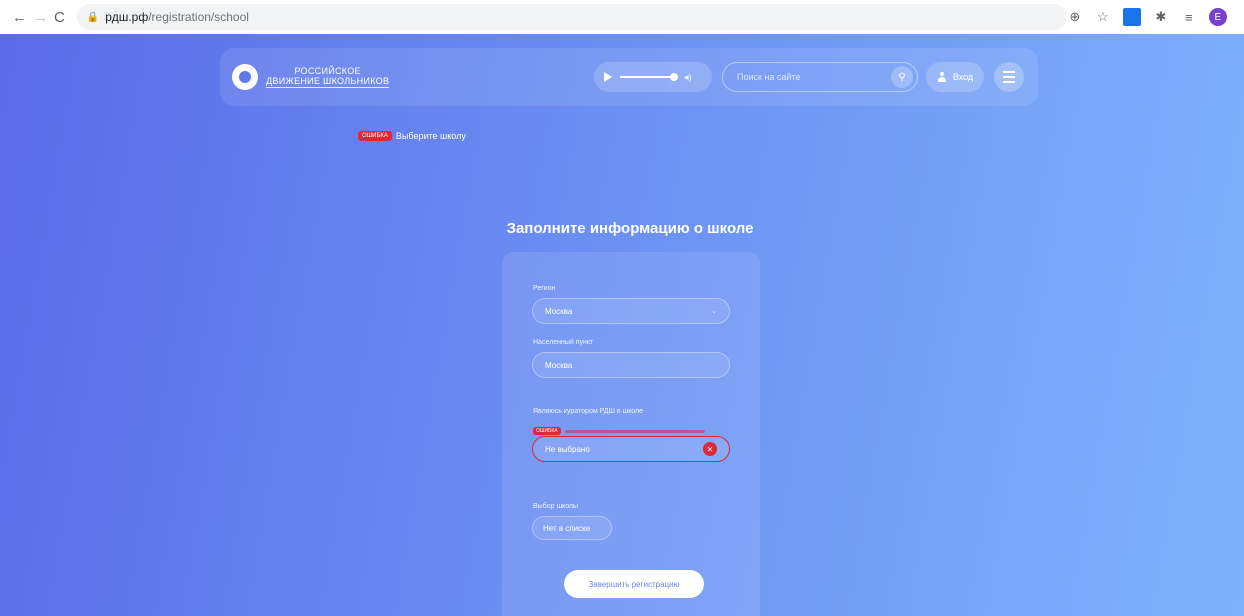 This screenshot has width=1244, height=616. Describe the element at coordinates (942, 77) in the screenshot. I see `user-icon` at that location.